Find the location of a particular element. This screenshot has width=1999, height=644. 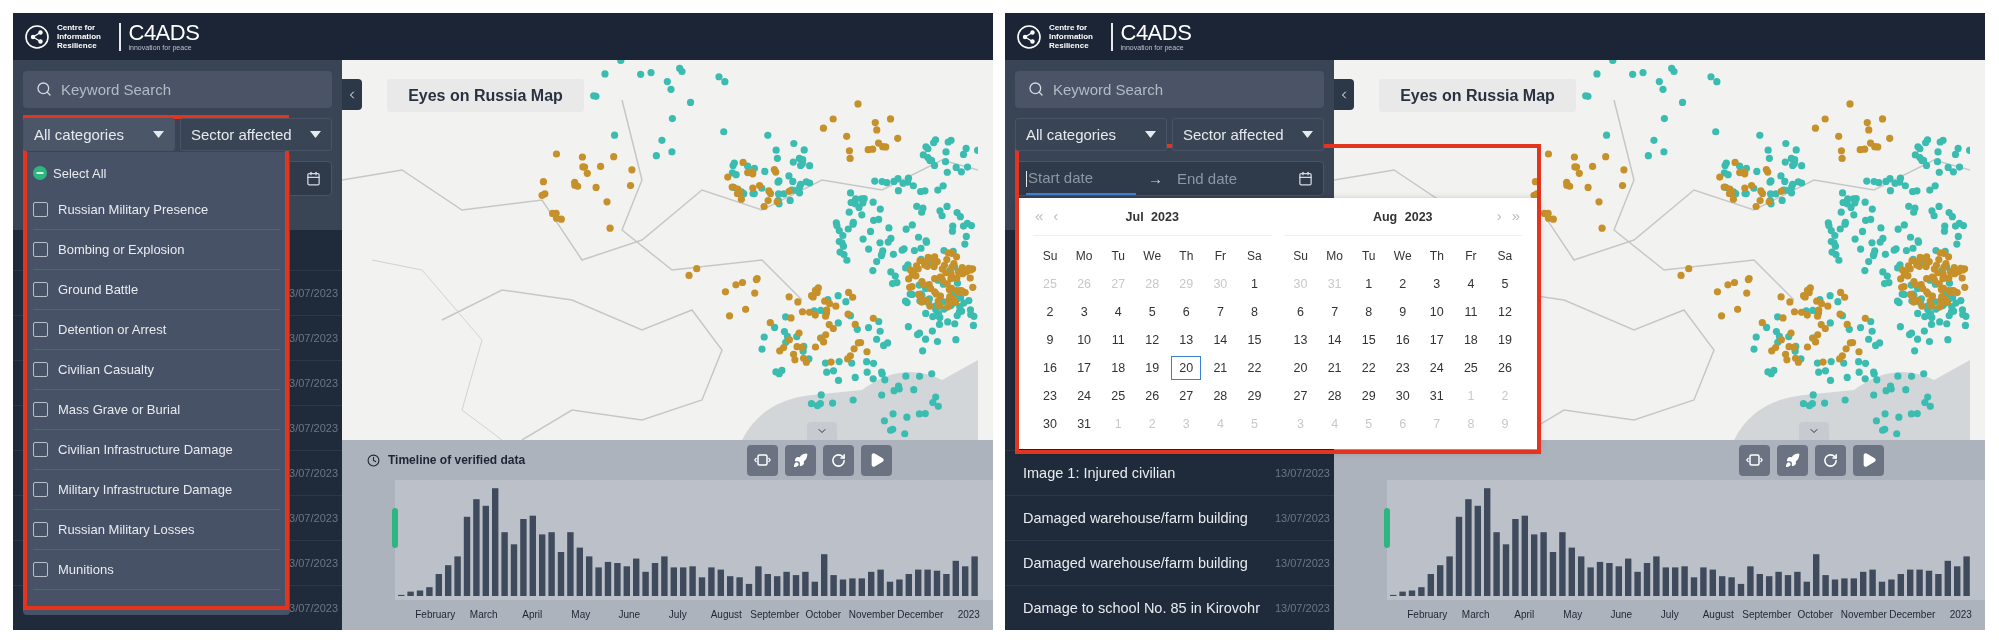

calendar-day: 6 is located at coordinates (1186, 312).